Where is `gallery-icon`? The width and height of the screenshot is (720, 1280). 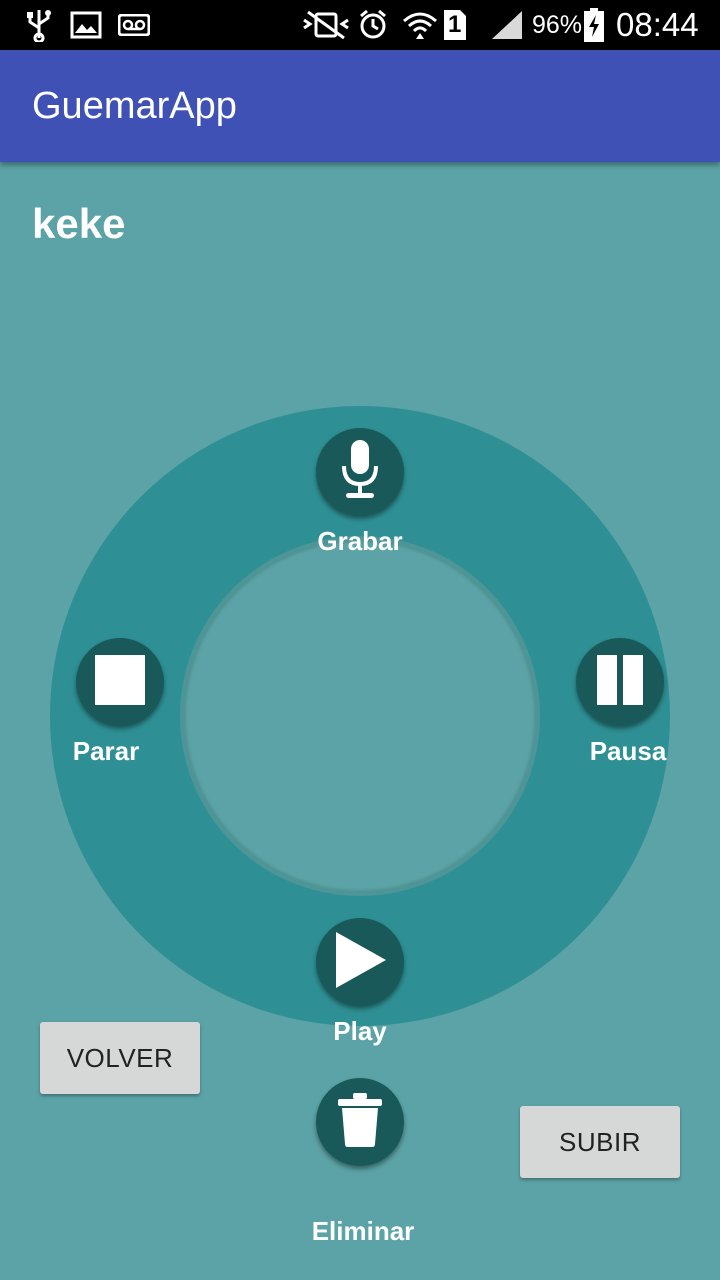
gallery-icon is located at coordinates (86, 25).